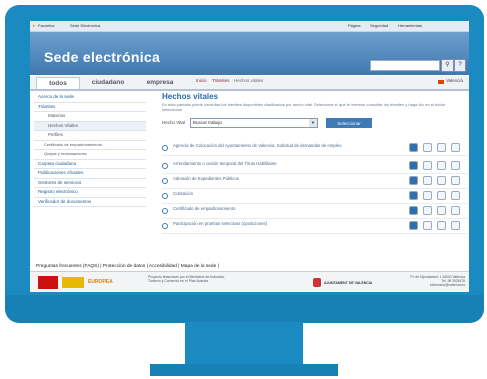 The width and height of the screenshot is (487, 379). What do you see at coordinates (317, 282) in the screenshot?
I see `ayuntamiento-seal-icon` at bounding box center [317, 282].